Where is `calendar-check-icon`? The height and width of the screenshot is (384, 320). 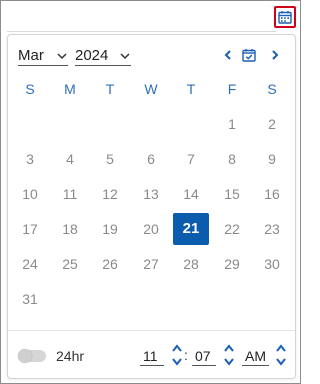 calendar-check-icon is located at coordinates (249, 55).